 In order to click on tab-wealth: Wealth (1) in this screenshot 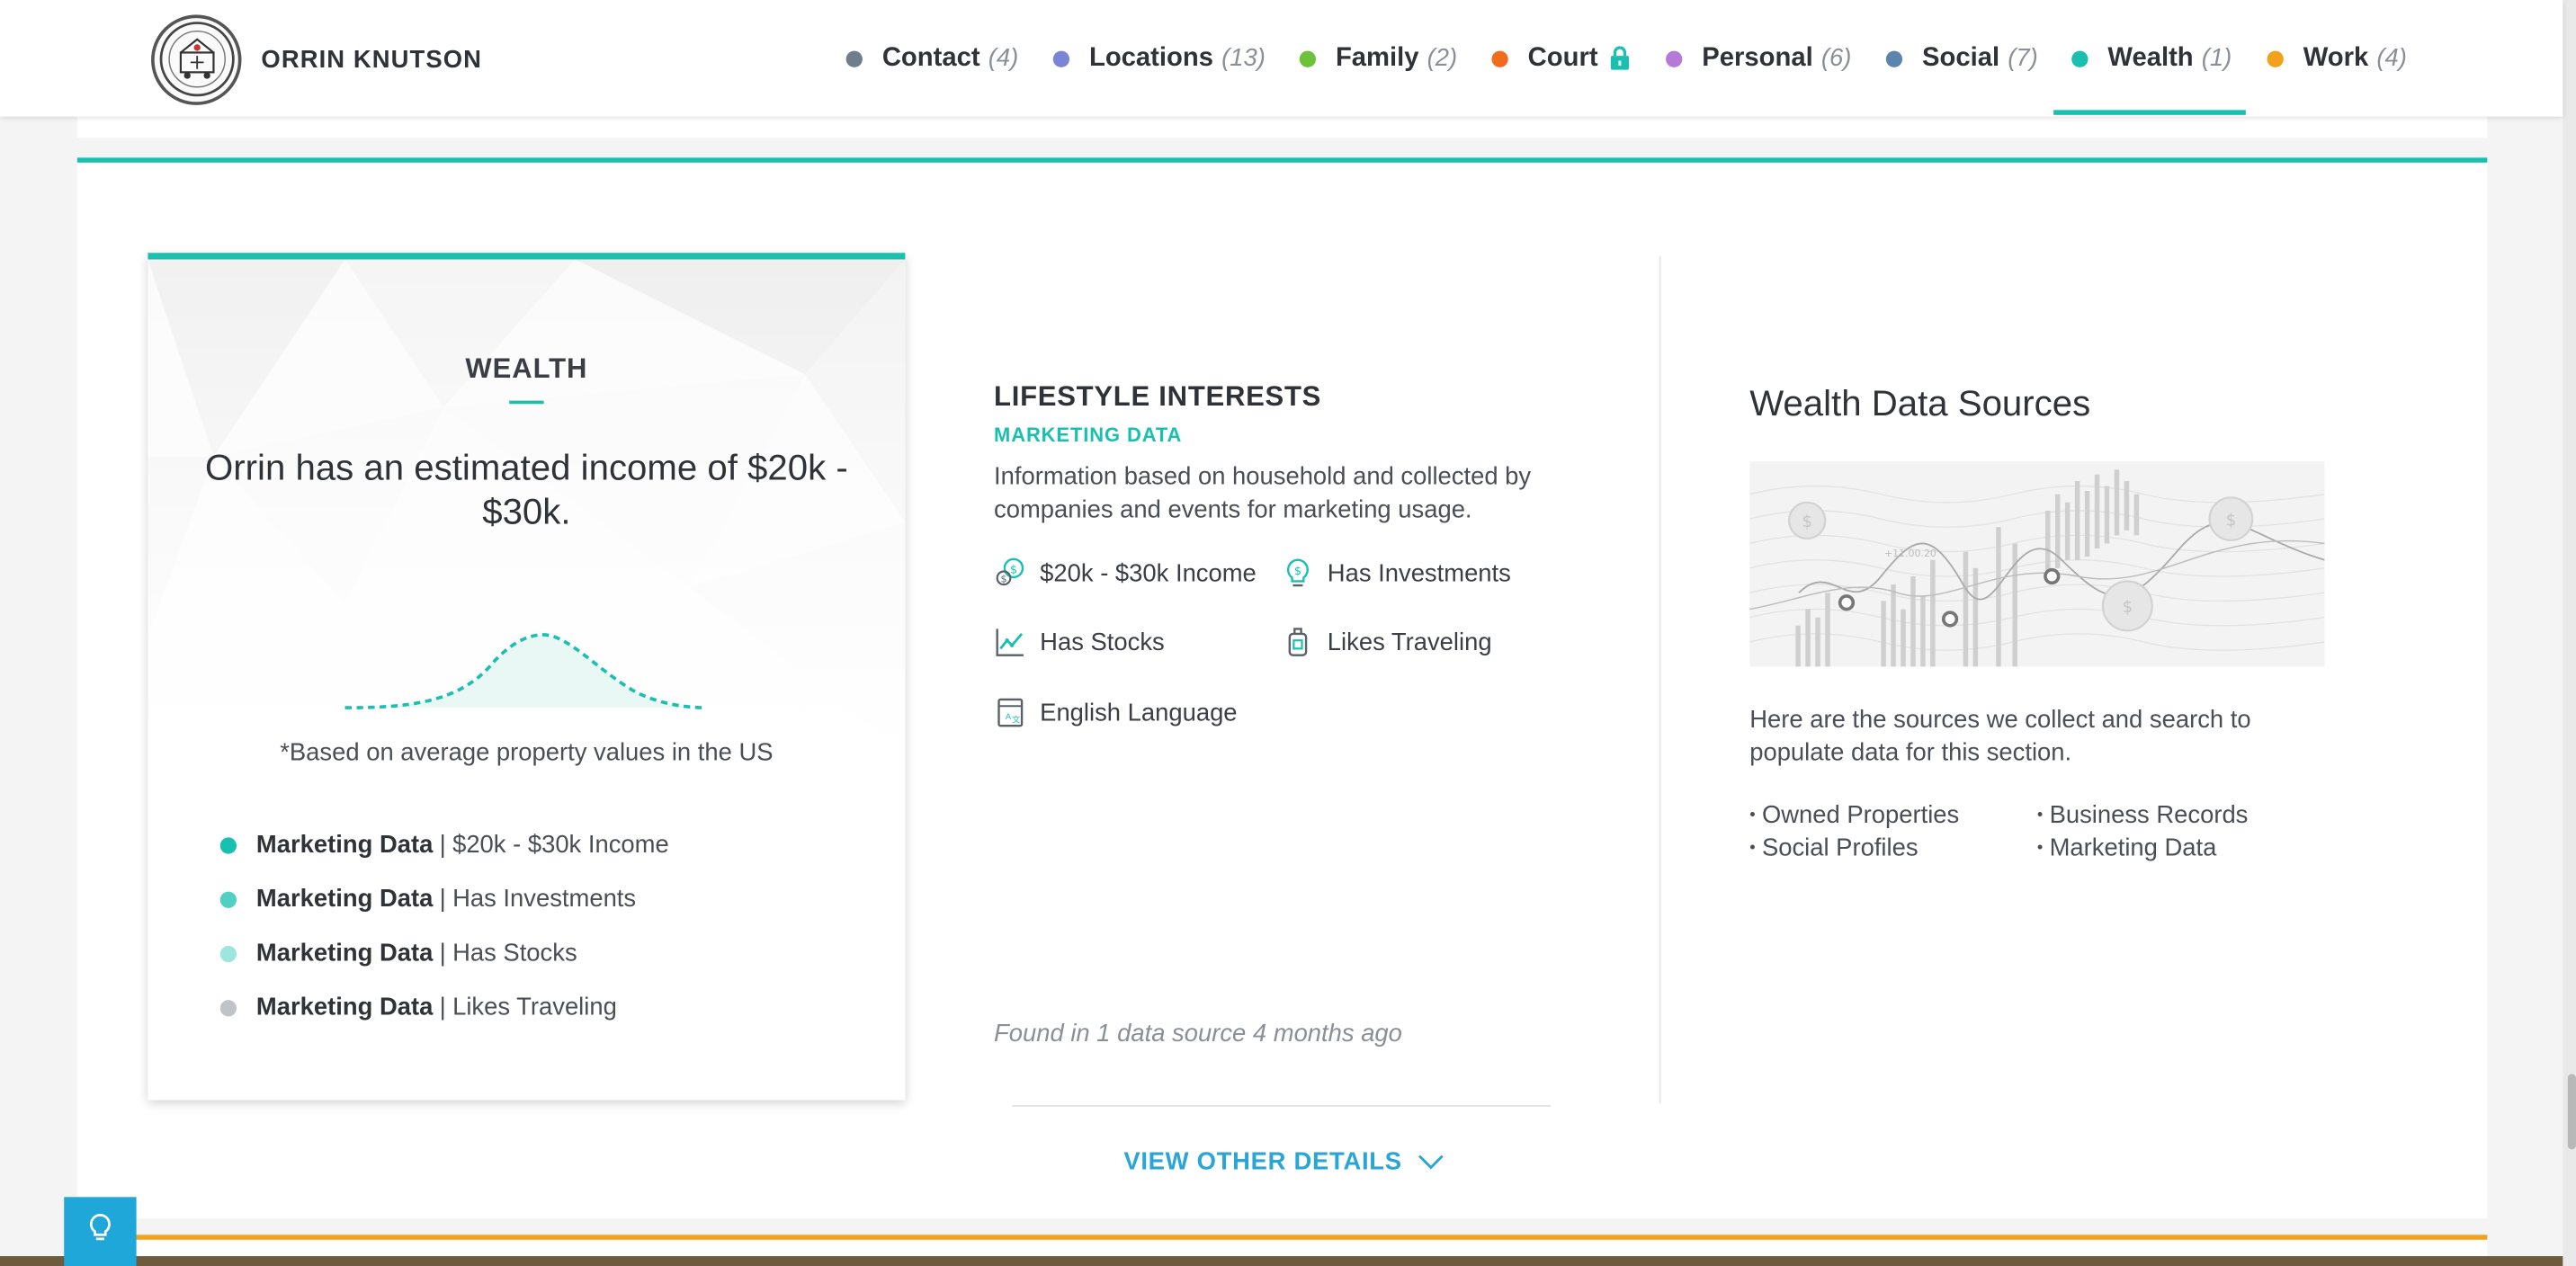, I will do `click(2149, 59)`.